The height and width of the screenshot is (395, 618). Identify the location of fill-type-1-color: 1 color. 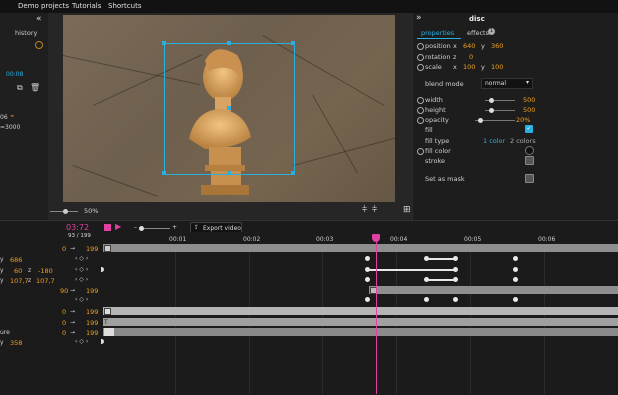
(494, 141).